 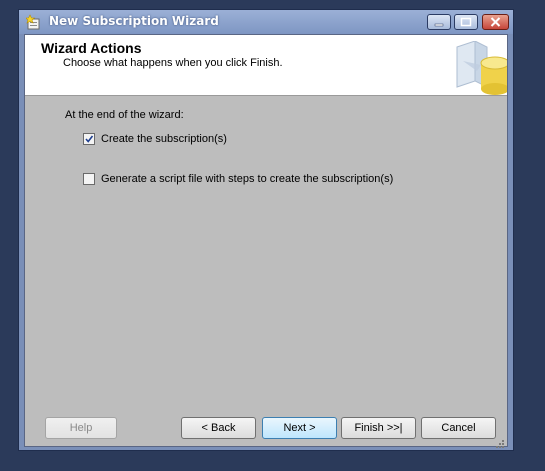 I want to click on close-icon, so click(x=495, y=22).